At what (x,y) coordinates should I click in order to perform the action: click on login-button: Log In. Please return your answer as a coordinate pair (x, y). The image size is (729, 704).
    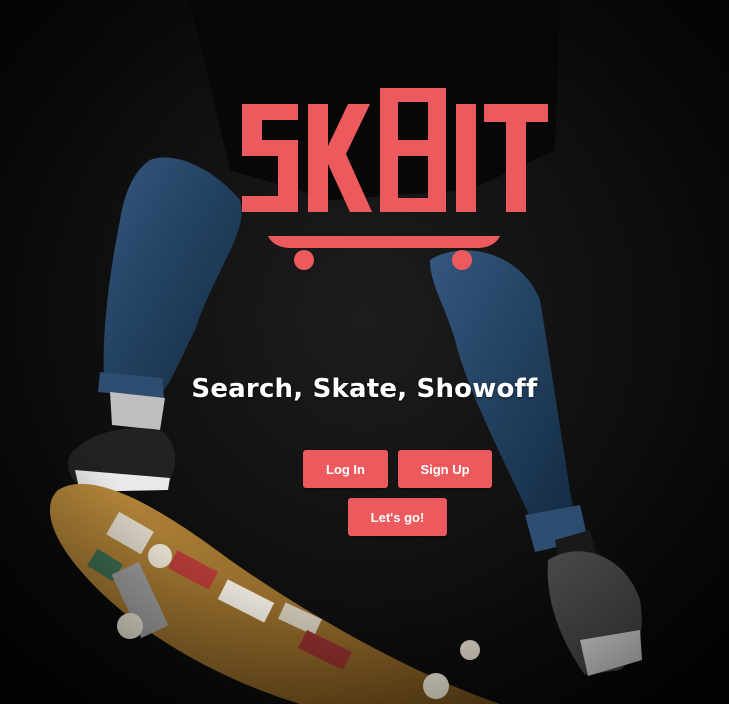
    Looking at the image, I should click on (345, 469).